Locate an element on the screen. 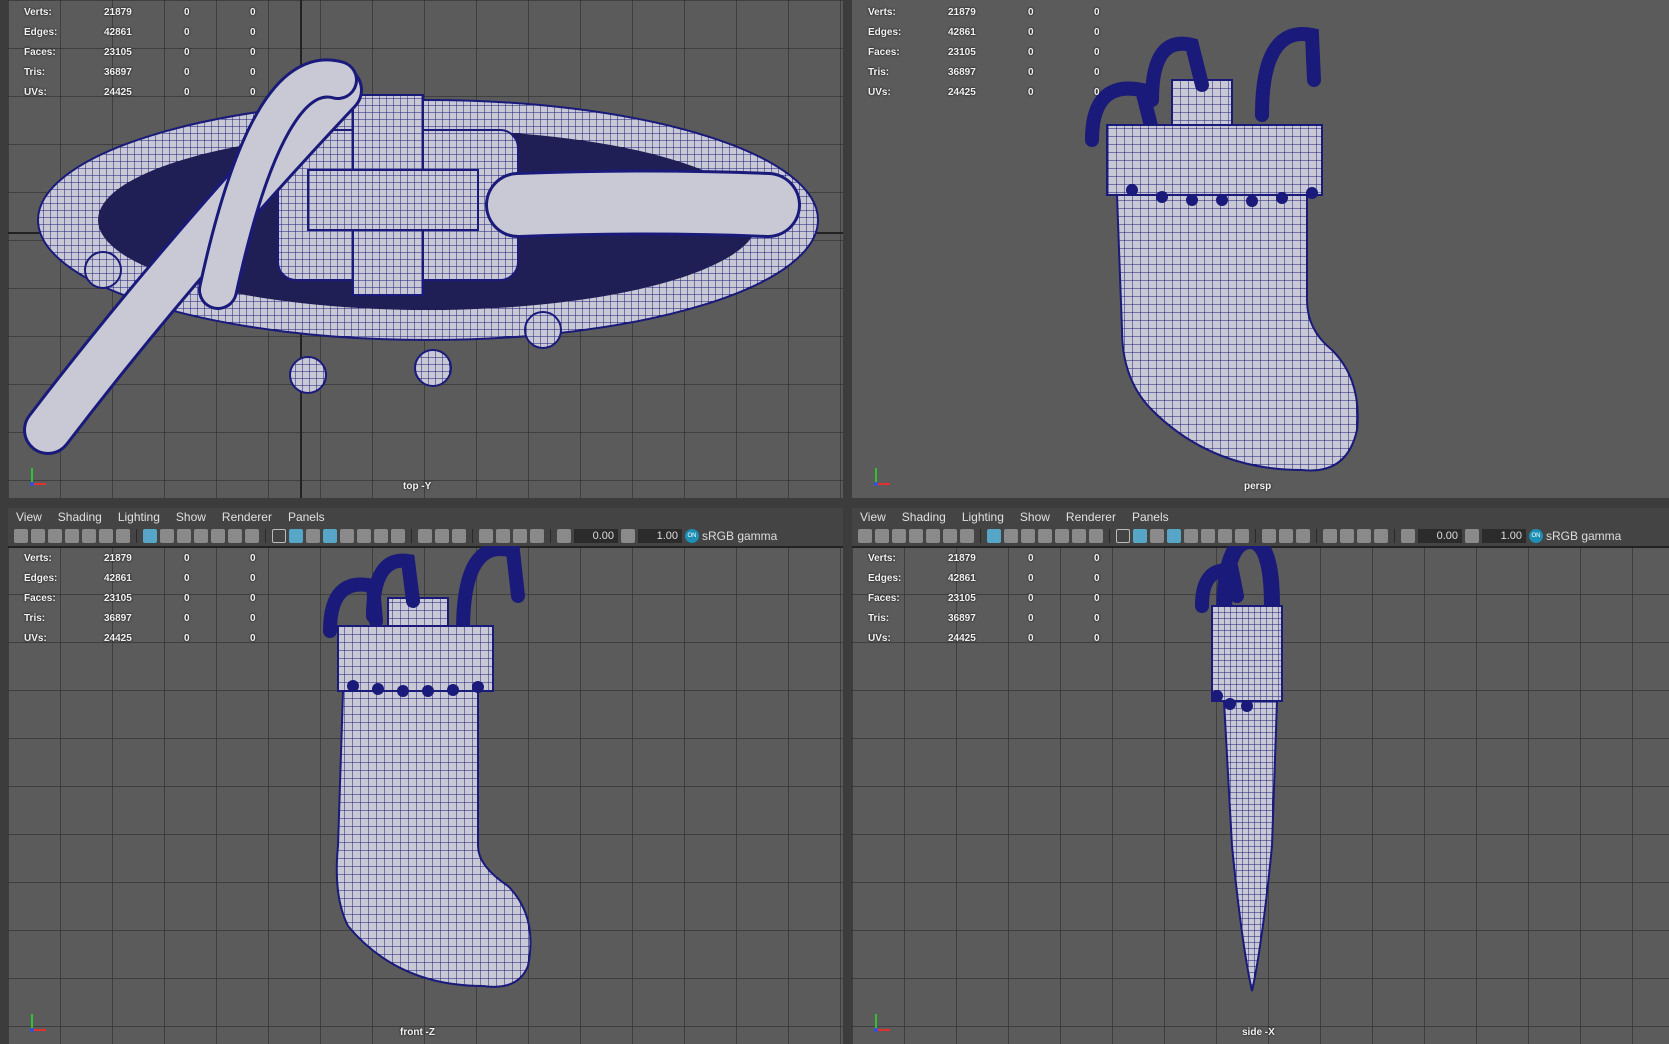 Image resolution: width=1669 pixels, height=1044 pixels. panel-divider-vertical is located at coordinates (847, 522).